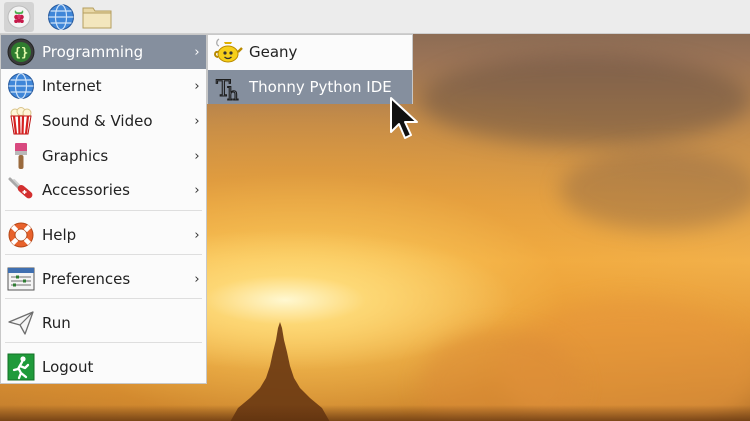  I want to click on submenu-item-label: Geany, so click(273, 52).